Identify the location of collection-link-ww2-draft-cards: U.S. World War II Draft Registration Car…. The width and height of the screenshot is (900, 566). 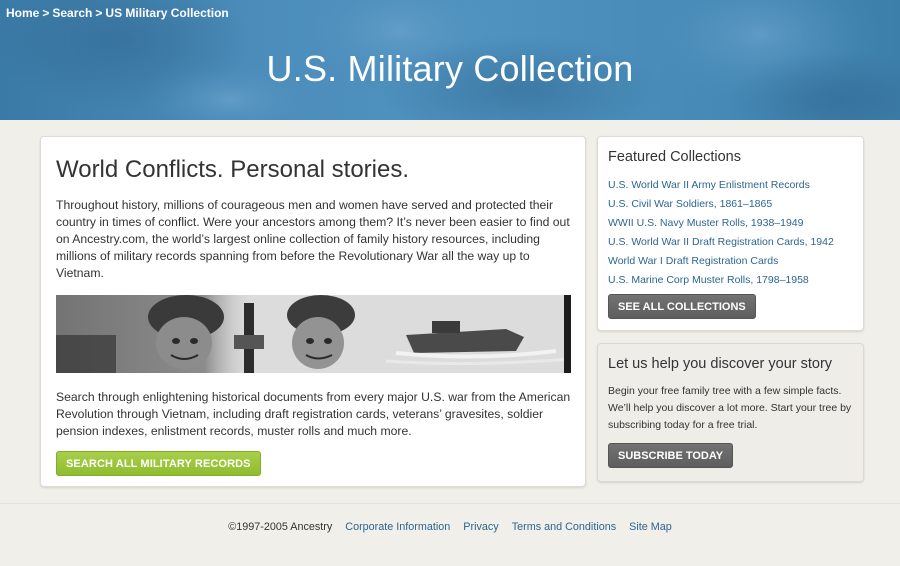
(721, 242).